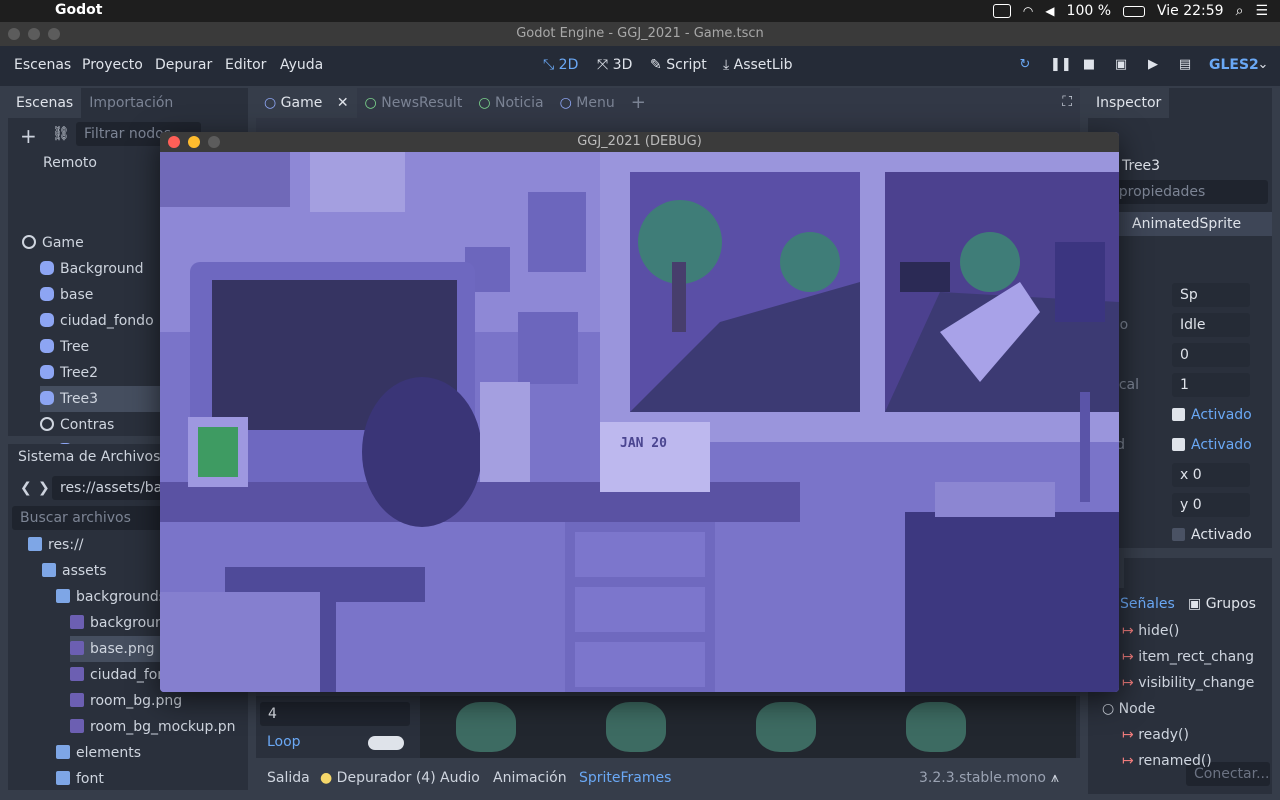  I want to click on mode-2d-button: ⤡ 2D, so click(560, 65).